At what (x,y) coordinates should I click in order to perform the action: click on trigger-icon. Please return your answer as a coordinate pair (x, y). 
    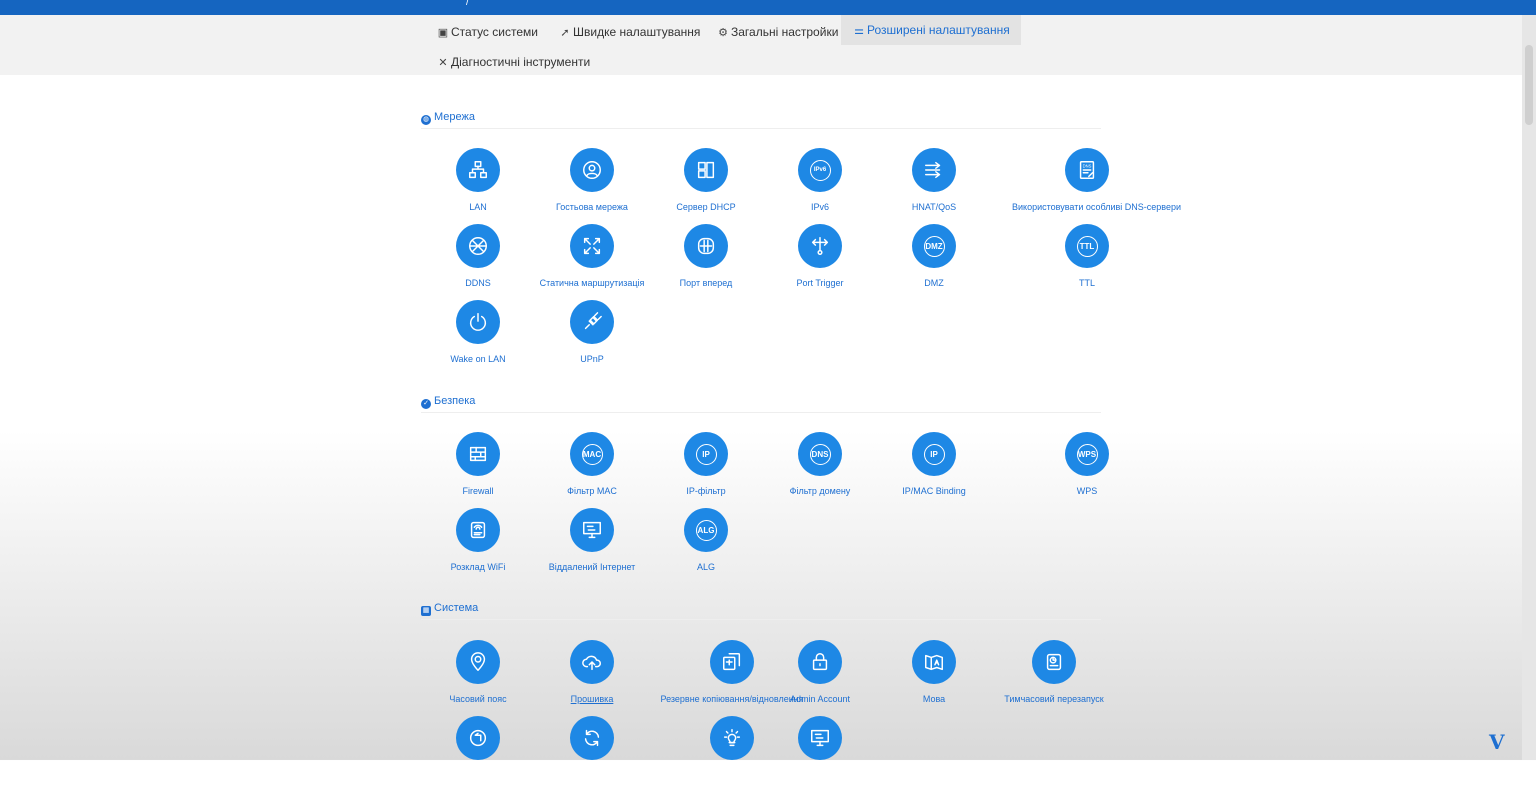
    Looking at the image, I should click on (820, 246).